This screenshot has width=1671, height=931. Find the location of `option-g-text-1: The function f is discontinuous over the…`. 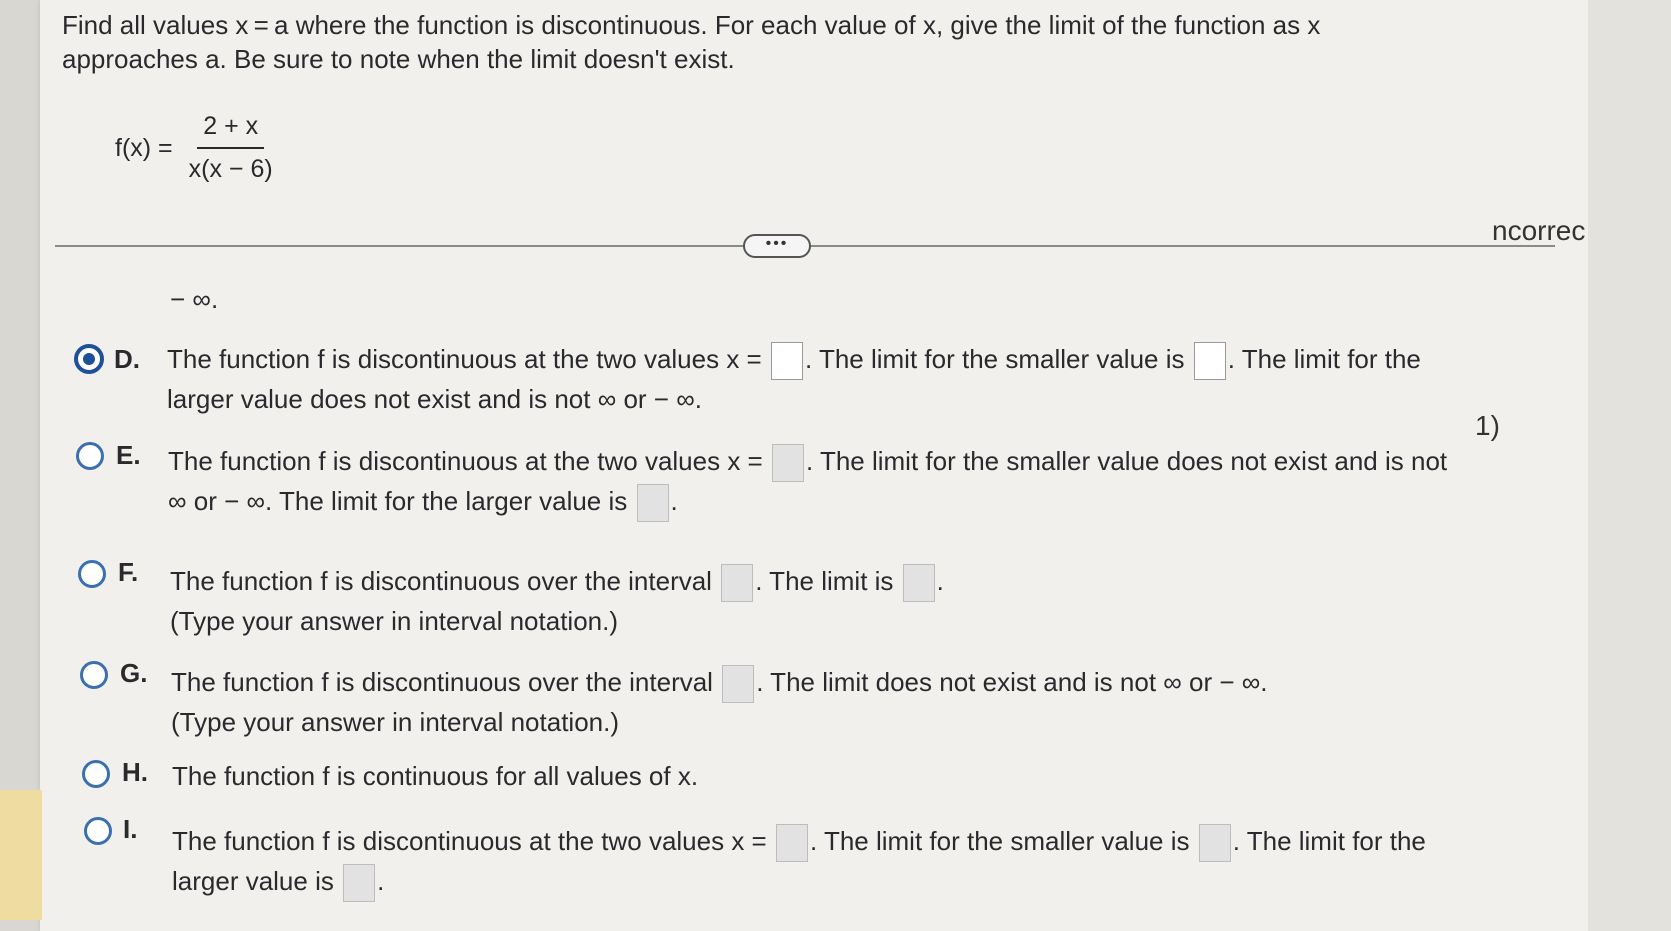

option-g-text-1: The function f is discontinuous over the… is located at coordinates (442, 682).